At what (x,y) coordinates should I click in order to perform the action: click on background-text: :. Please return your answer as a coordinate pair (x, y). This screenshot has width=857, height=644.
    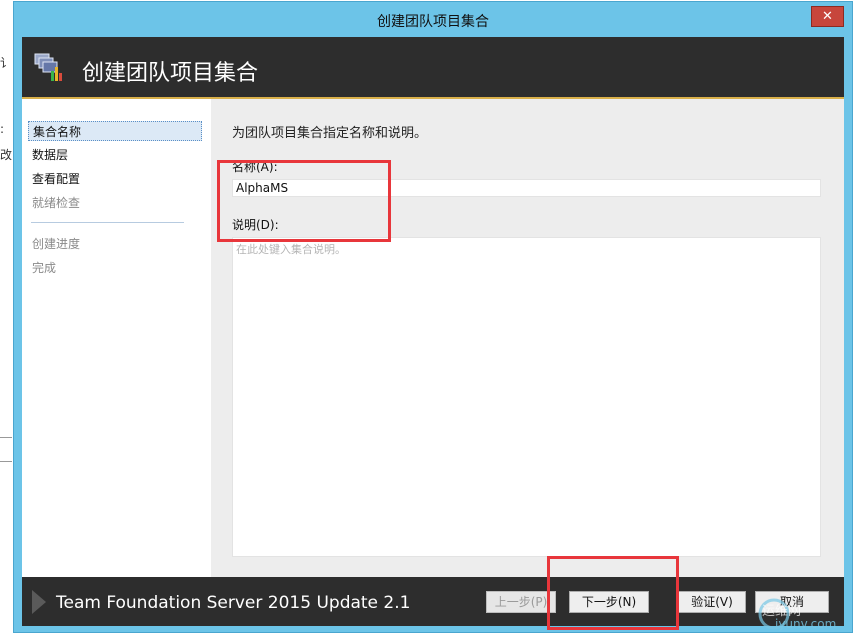
    Looking at the image, I should click on (2, 129).